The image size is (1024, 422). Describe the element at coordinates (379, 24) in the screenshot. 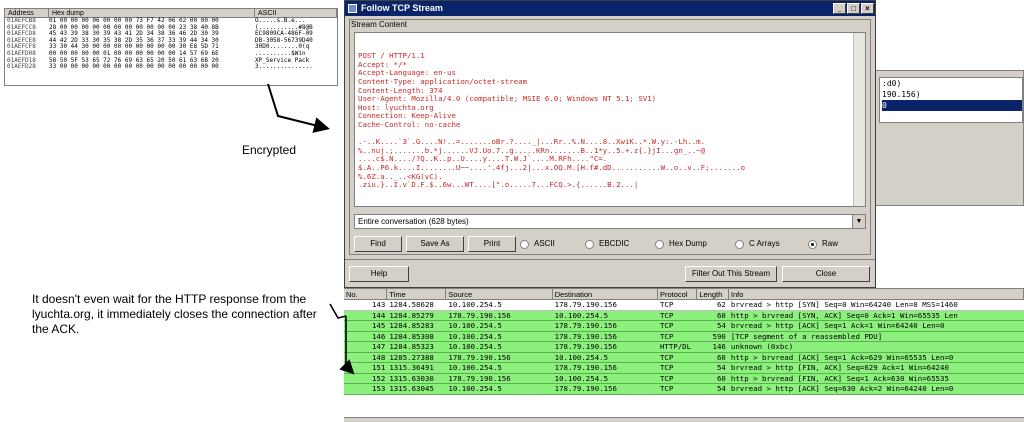

I see `stream-content-label: Stream Content` at that location.